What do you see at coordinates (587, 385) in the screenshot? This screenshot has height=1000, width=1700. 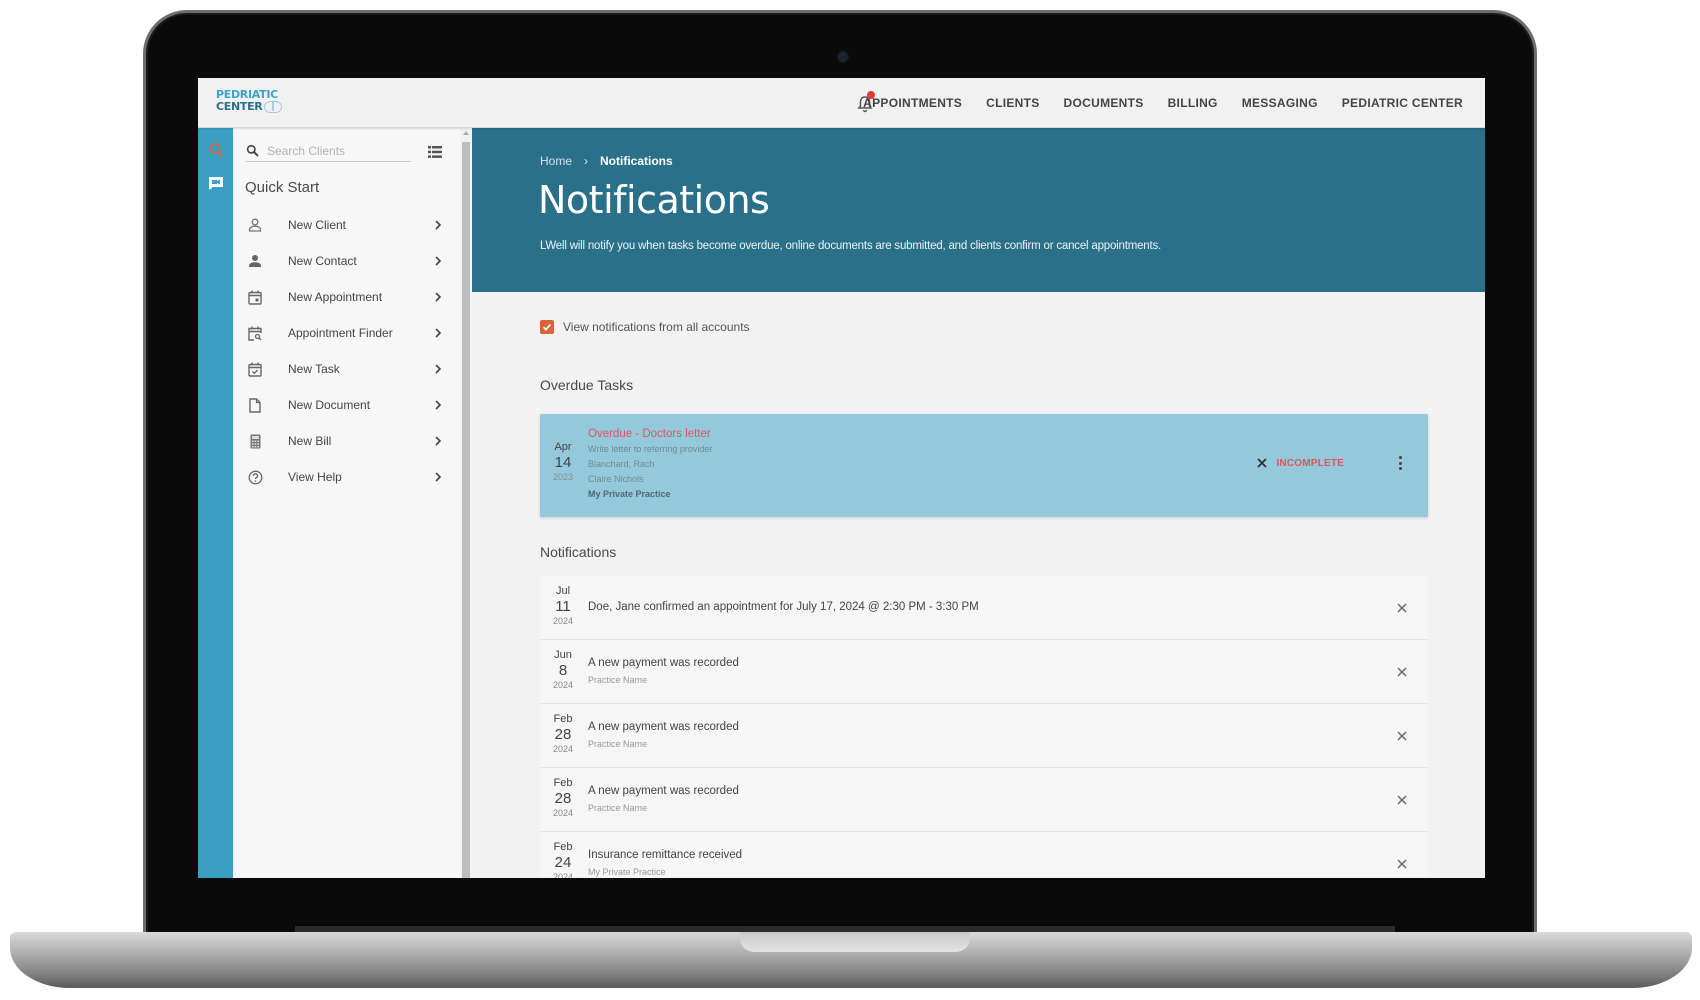 I see `overdue-tasks-title: Overdue Tasks` at bounding box center [587, 385].